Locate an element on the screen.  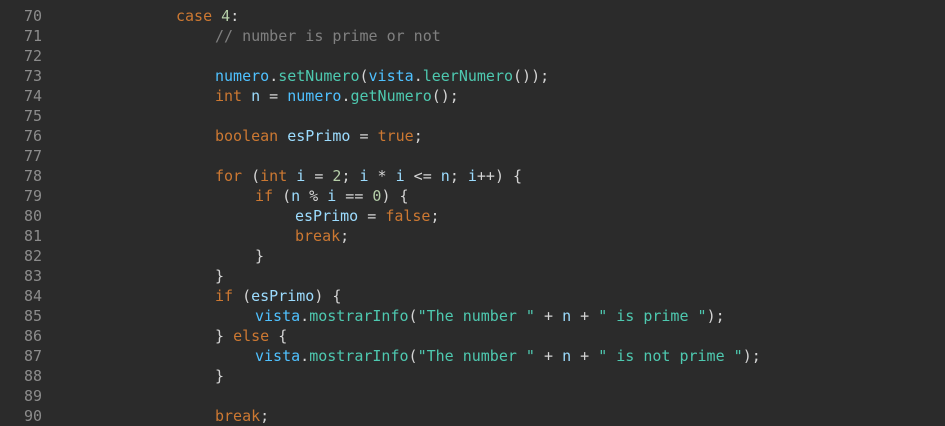
code-line: int n = numero.getNumero(); is located at coordinates (337, 96).